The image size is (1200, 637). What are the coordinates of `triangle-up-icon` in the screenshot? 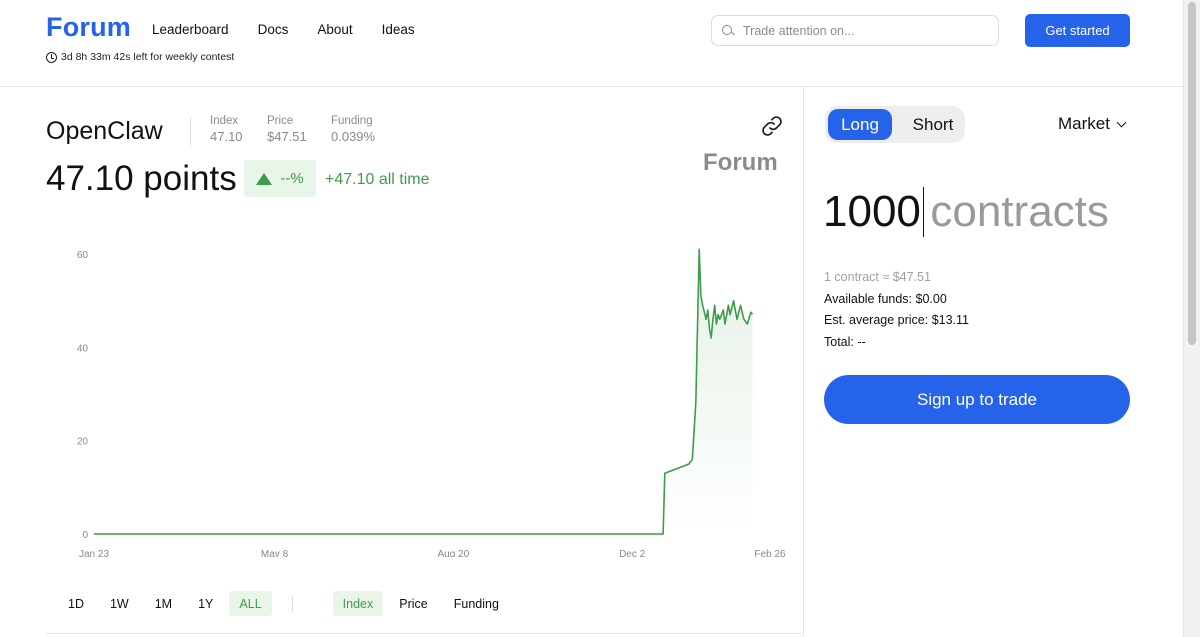 It's located at (264, 178).